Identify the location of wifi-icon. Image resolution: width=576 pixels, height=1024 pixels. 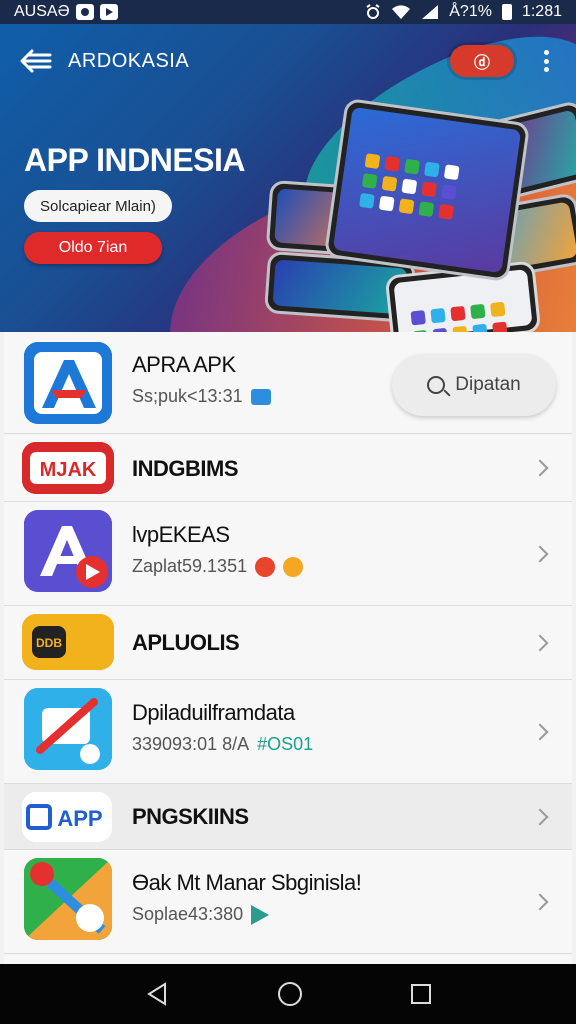
(401, 12).